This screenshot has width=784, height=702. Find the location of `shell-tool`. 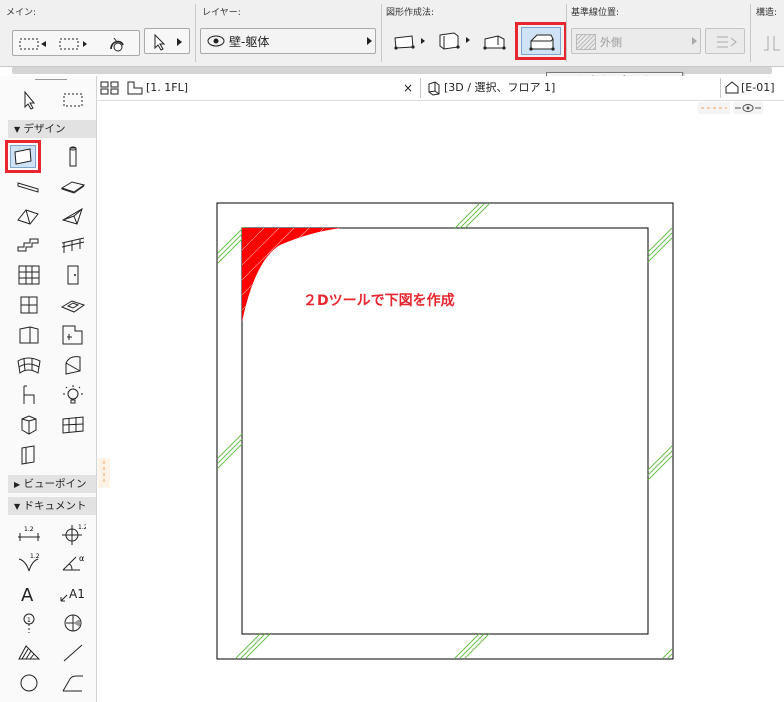

shell-tool is located at coordinates (73, 216).